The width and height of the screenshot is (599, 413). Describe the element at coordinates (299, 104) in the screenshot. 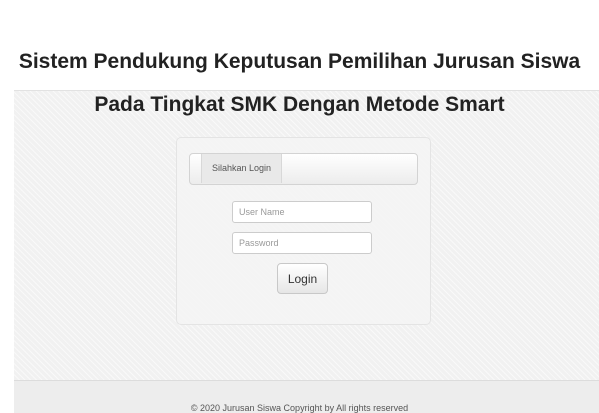

I see `page-title-line-2: Pada Tingkat SMK Dengan Metode Smart` at that location.